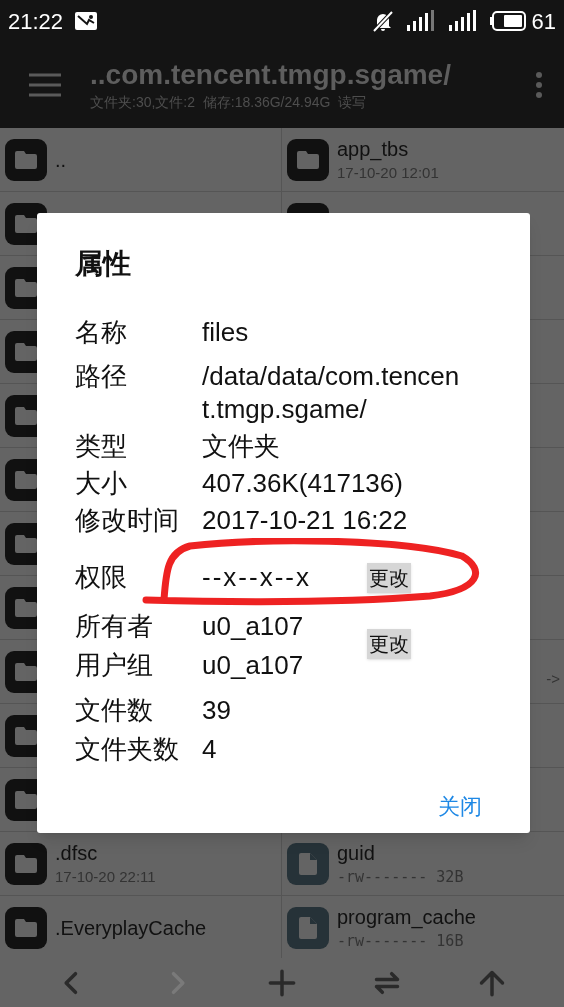 The width and height of the screenshot is (564, 1007). What do you see at coordinates (331, 393) in the screenshot?
I see `property-value: /data/data/com.tencent.tmgp.sgame/` at bounding box center [331, 393].